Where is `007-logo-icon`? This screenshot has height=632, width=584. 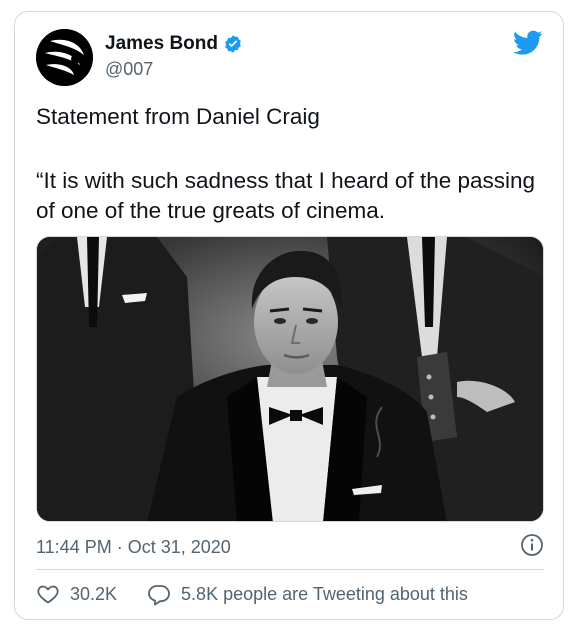 007-logo-icon is located at coordinates (64, 57).